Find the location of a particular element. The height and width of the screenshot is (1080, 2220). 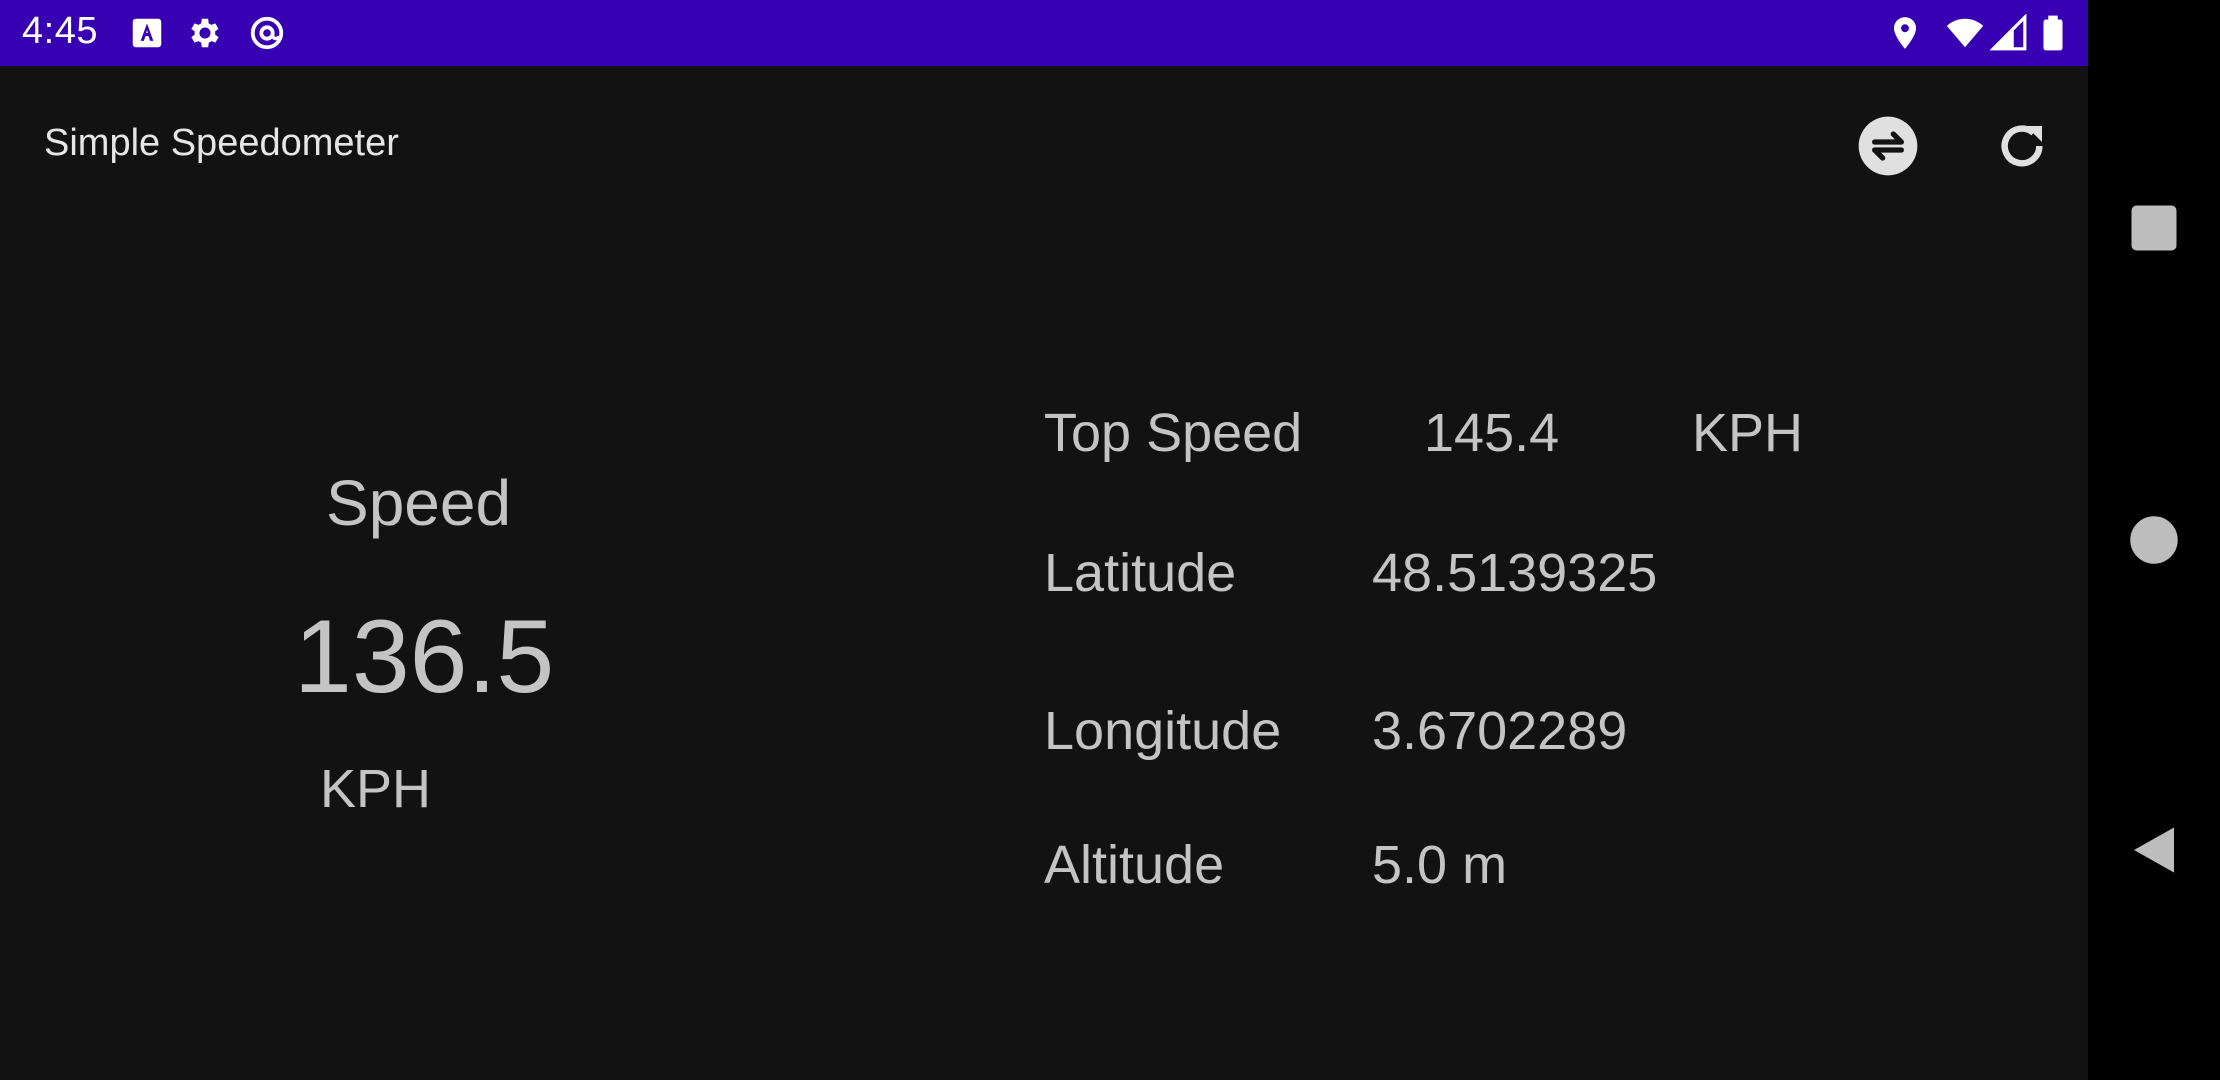

cell-signal-icon is located at coordinates (2008, 32).